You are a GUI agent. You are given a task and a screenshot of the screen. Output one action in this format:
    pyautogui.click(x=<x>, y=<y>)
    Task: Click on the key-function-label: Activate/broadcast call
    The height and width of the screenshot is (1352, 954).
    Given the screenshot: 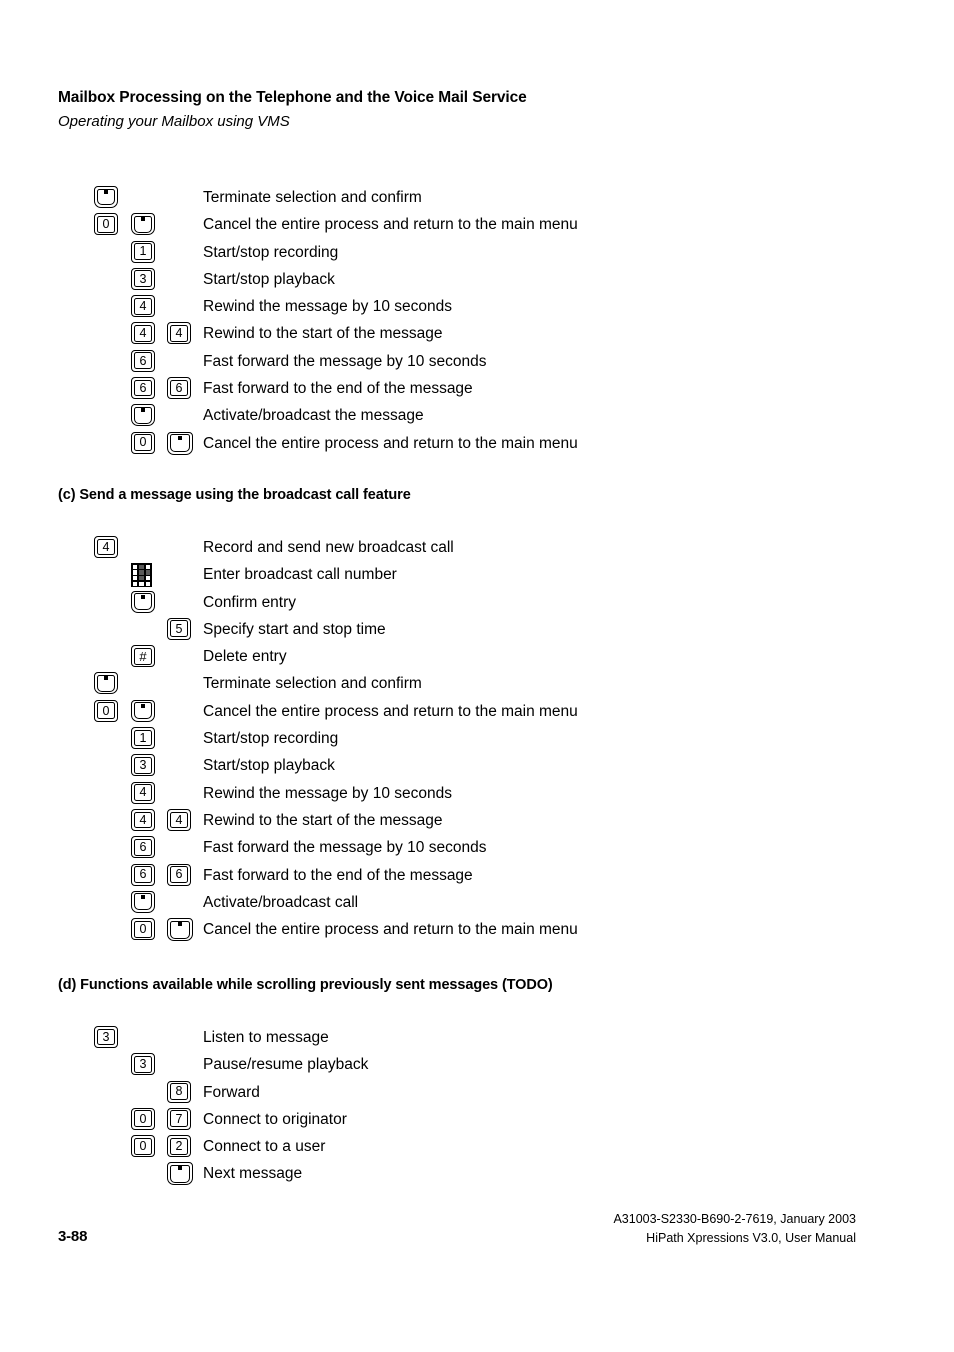 What is the action you would take?
    pyautogui.click(x=281, y=902)
    